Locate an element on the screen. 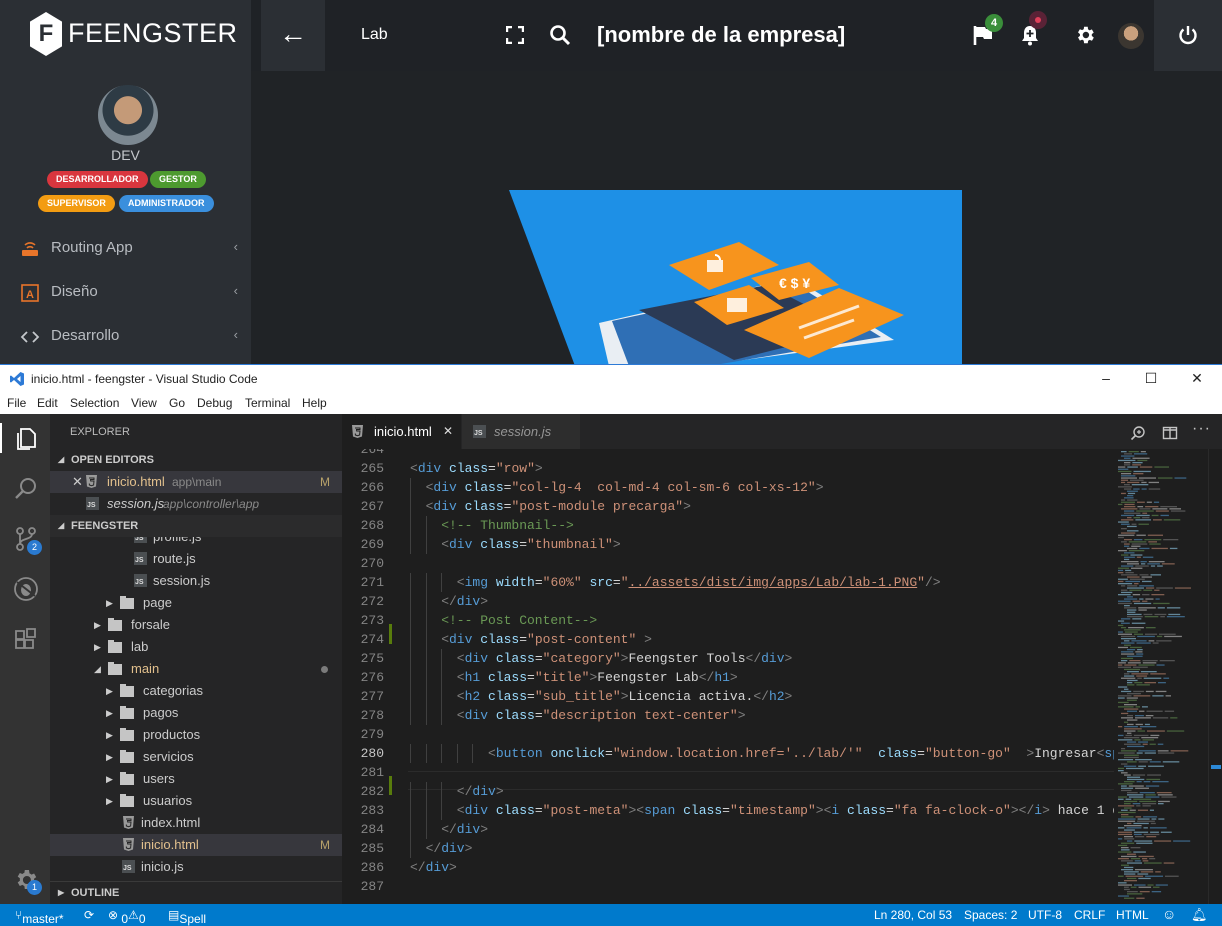 The height and width of the screenshot is (926, 1222). problems-status: ⊗ 0 ⚠ 0 is located at coordinates (127, 917).